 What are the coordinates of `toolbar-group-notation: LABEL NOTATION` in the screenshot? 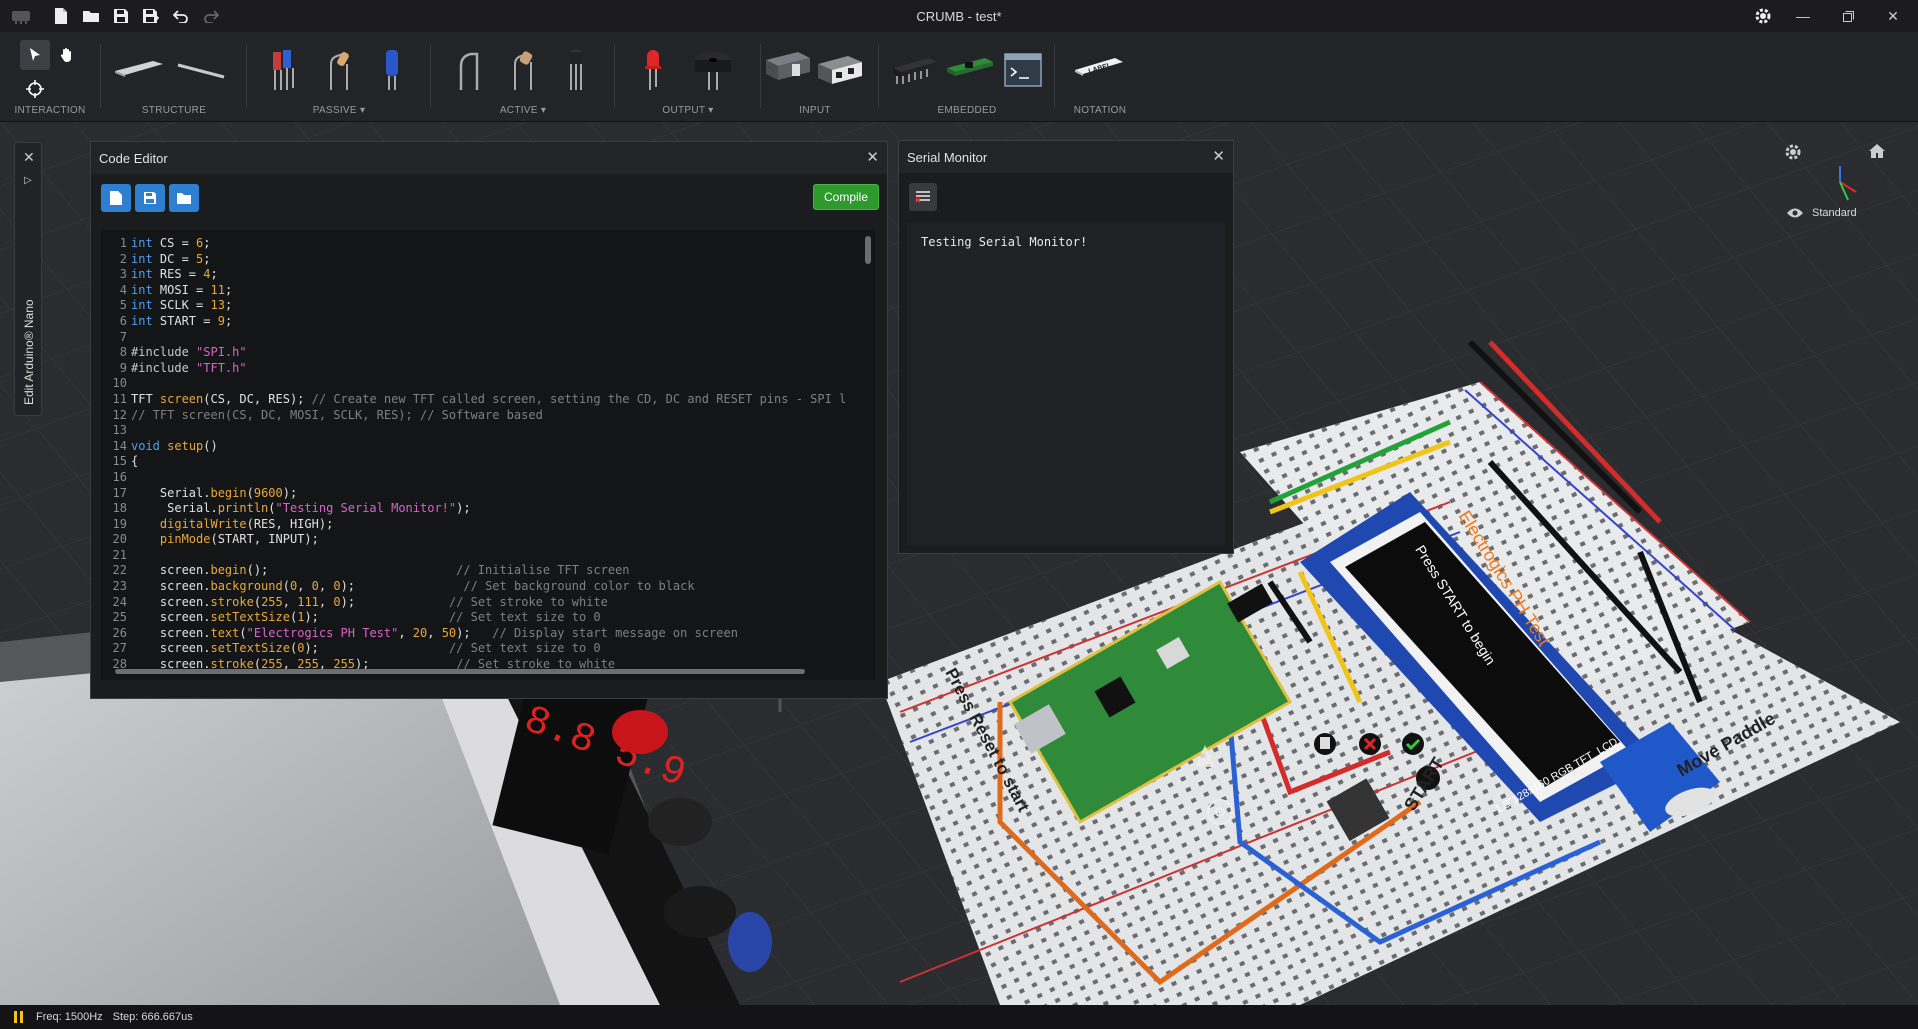 It's located at (1100, 77).